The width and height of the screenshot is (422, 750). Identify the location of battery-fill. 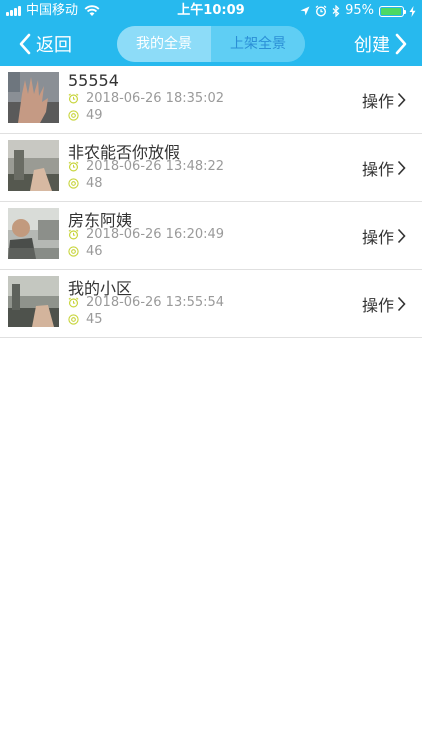
(391, 11).